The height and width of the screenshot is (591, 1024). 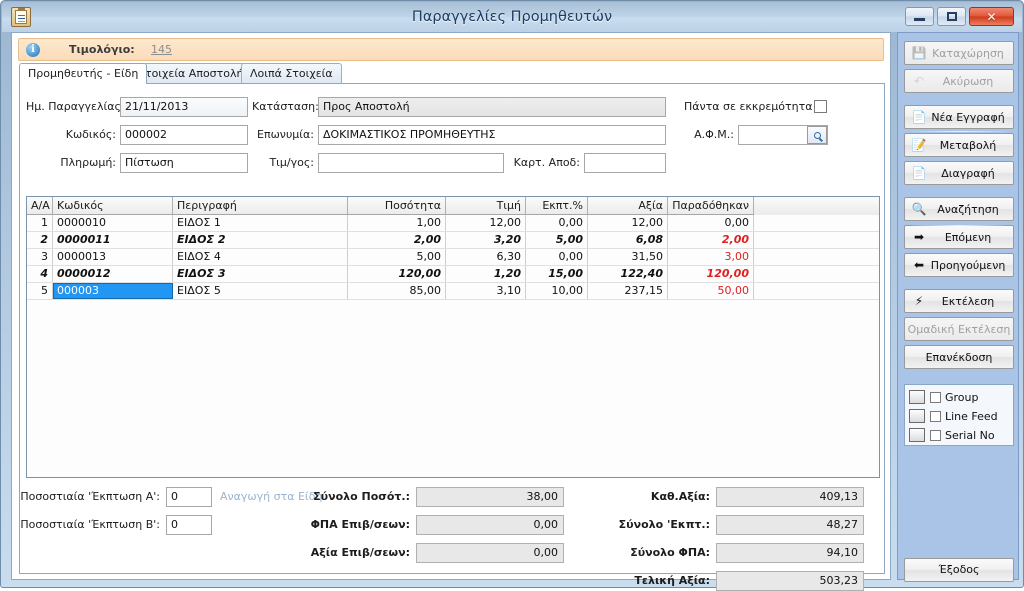 I want to click on table-row: 2 0000011 ΕΙΔΟΣ 2 2,00 3,20 5,00 6,08 2,00, so click(x=453, y=240).